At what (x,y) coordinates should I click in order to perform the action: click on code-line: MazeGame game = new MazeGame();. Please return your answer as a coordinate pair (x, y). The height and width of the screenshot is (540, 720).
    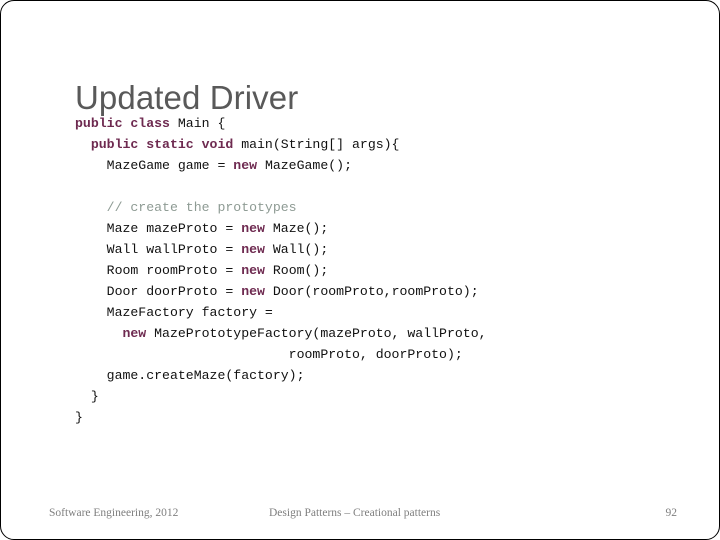
    Looking at the image, I should click on (365, 165).